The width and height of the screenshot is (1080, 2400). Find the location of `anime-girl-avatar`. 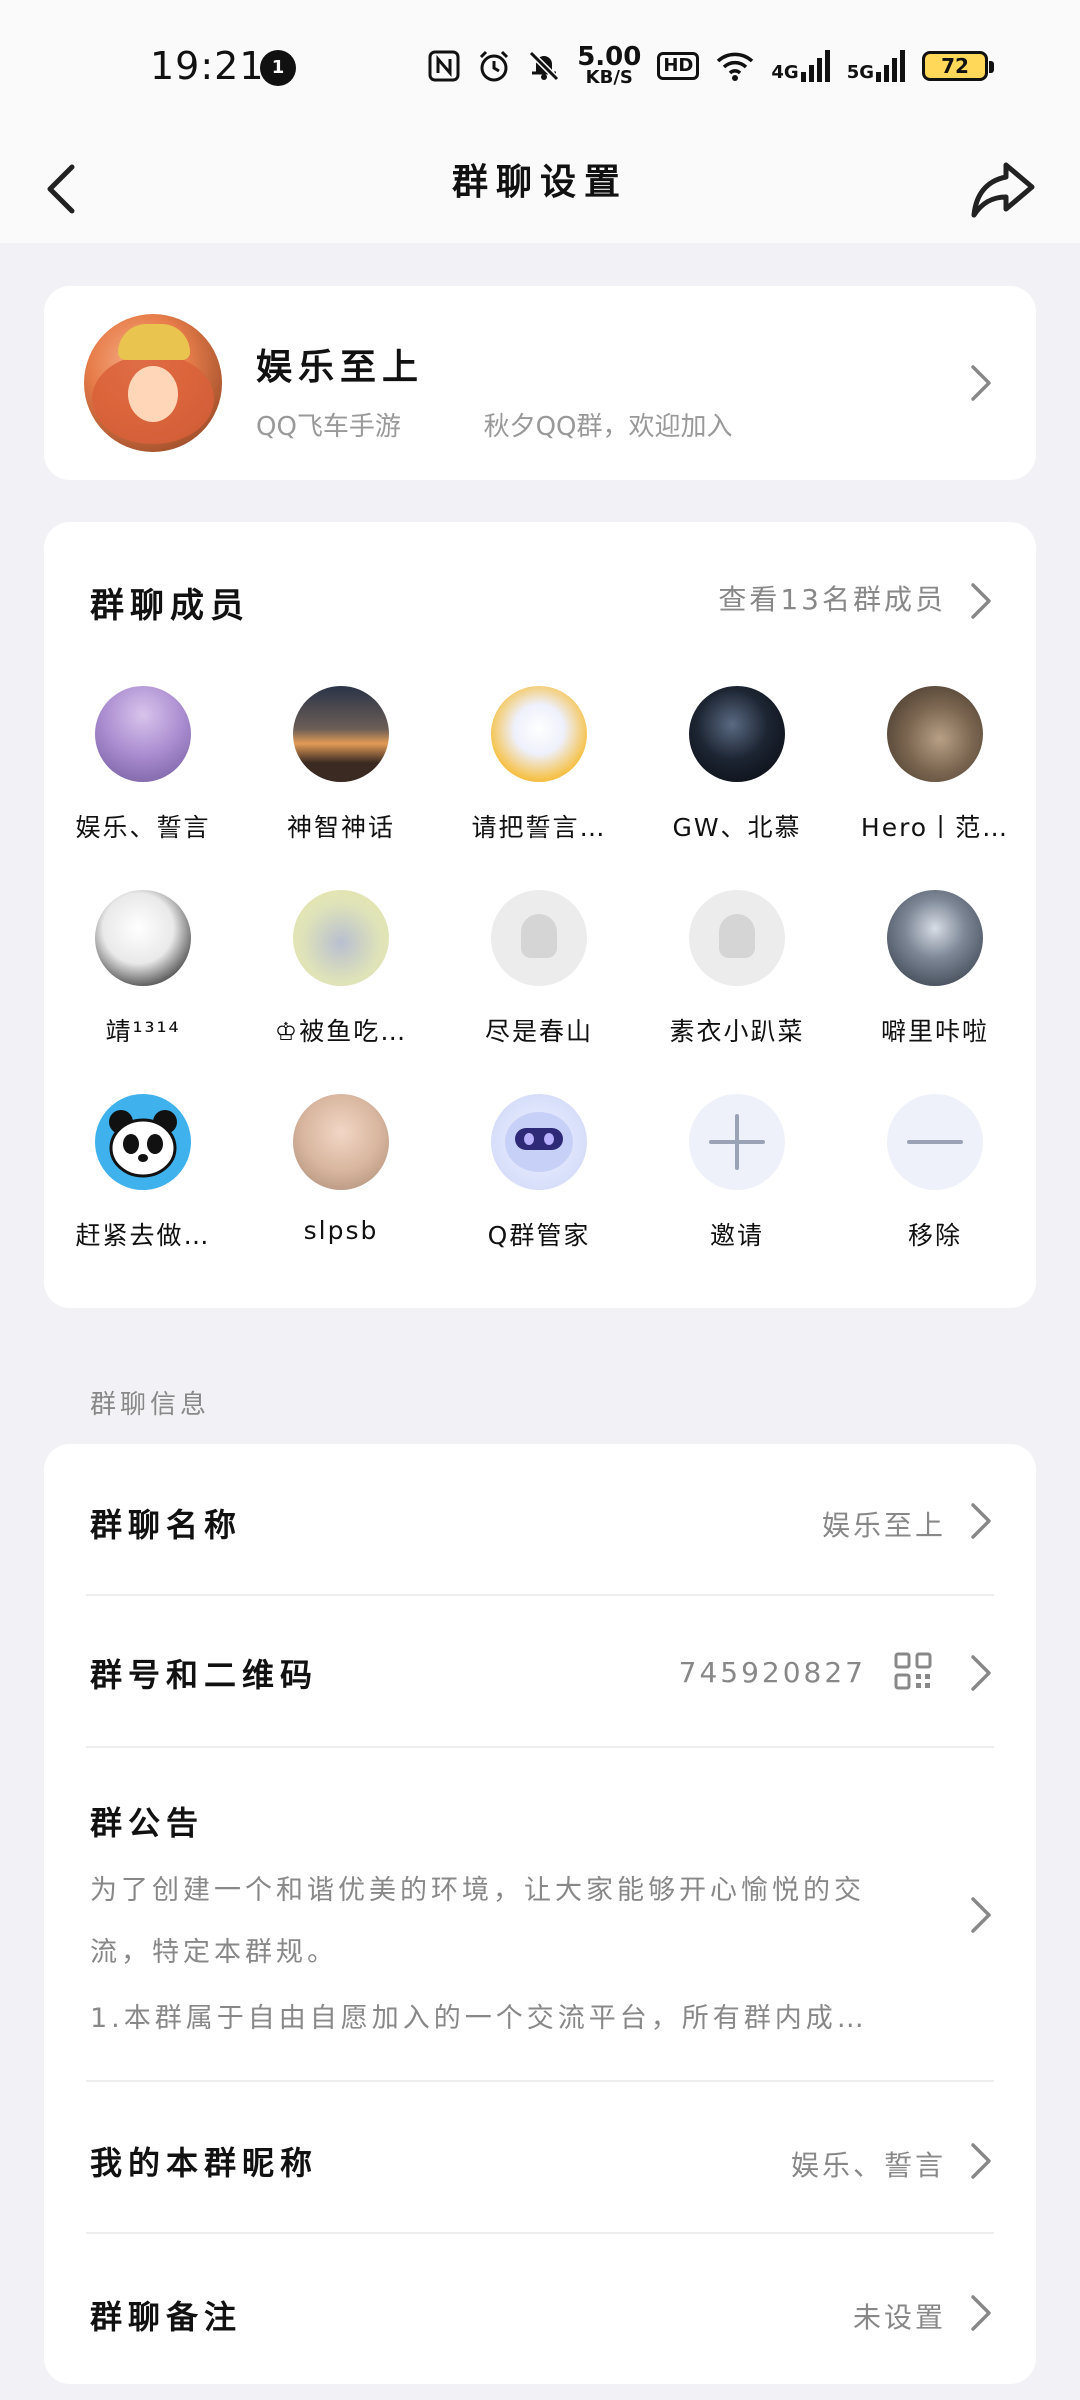

anime-girl-avatar is located at coordinates (539, 734).